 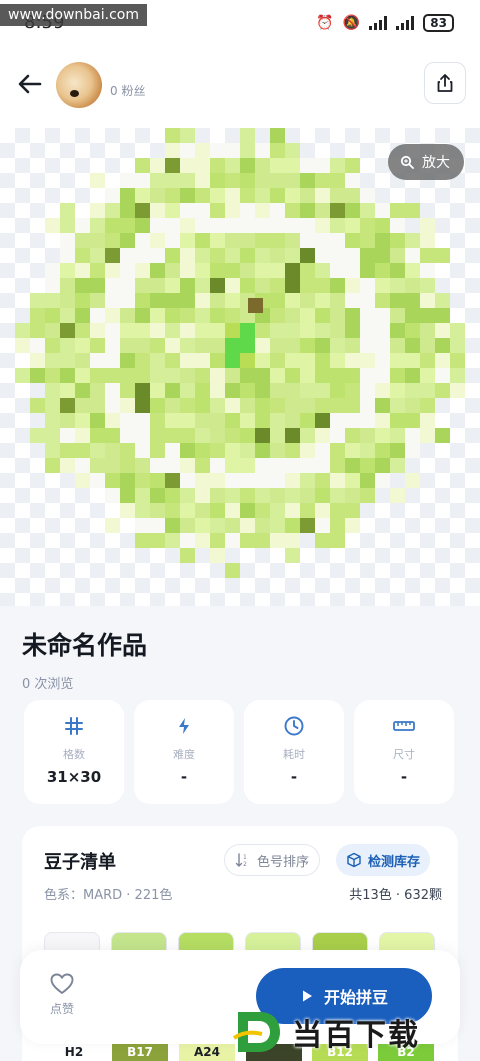 What do you see at coordinates (62, 994) in the screenshot?
I see `like-button: 点赞` at bounding box center [62, 994].